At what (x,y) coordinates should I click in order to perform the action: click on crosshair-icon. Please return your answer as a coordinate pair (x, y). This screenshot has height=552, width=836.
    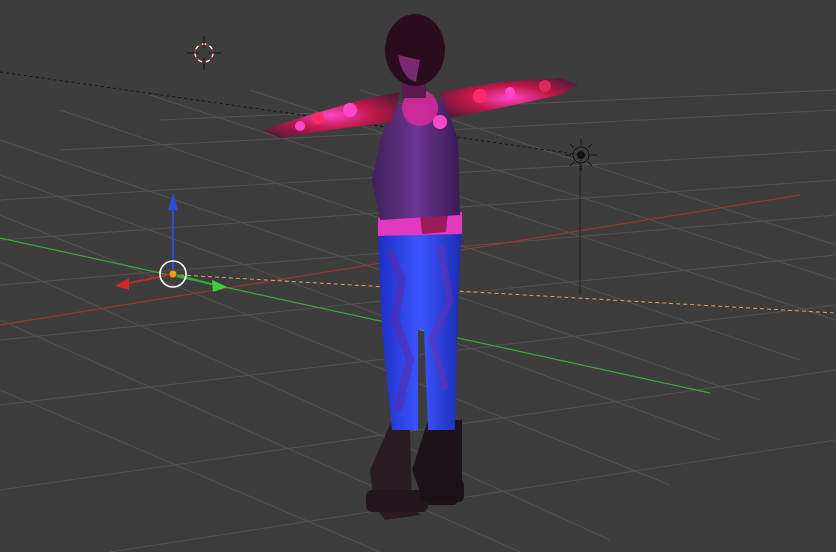
    Looking at the image, I should click on (204, 53).